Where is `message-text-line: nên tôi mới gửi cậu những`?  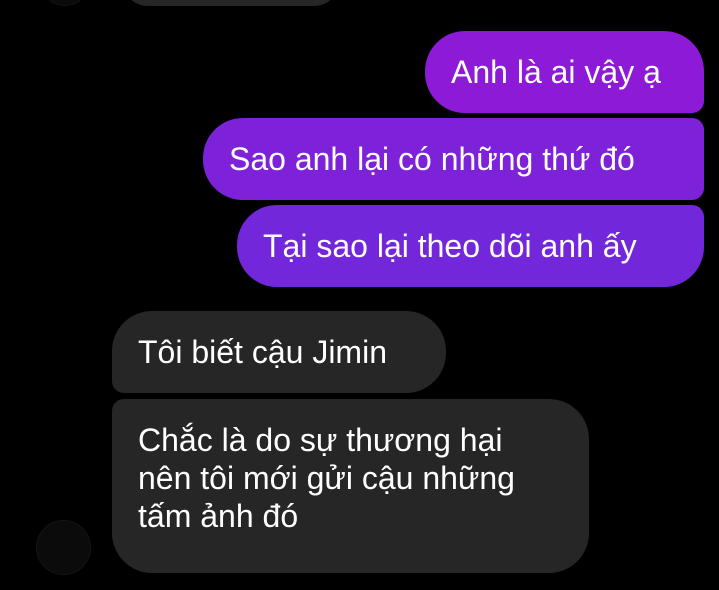
message-text-line: nên tôi mới gửi cậu những is located at coordinates (326, 478).